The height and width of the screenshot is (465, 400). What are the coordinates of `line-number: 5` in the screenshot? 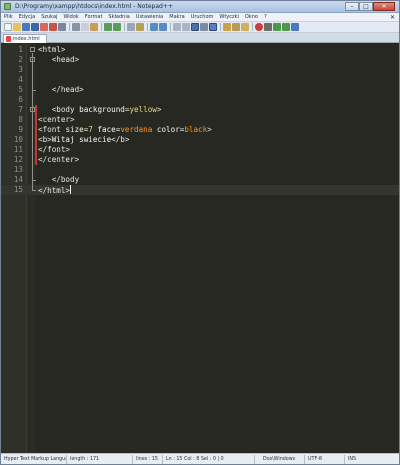 It's located at (20, 89).